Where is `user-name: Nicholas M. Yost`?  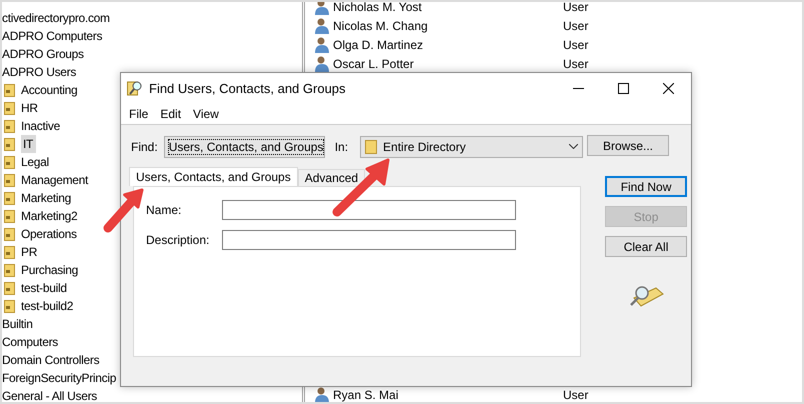 user-name: Nicholas M. Yost is located at coordinates (448, 8).